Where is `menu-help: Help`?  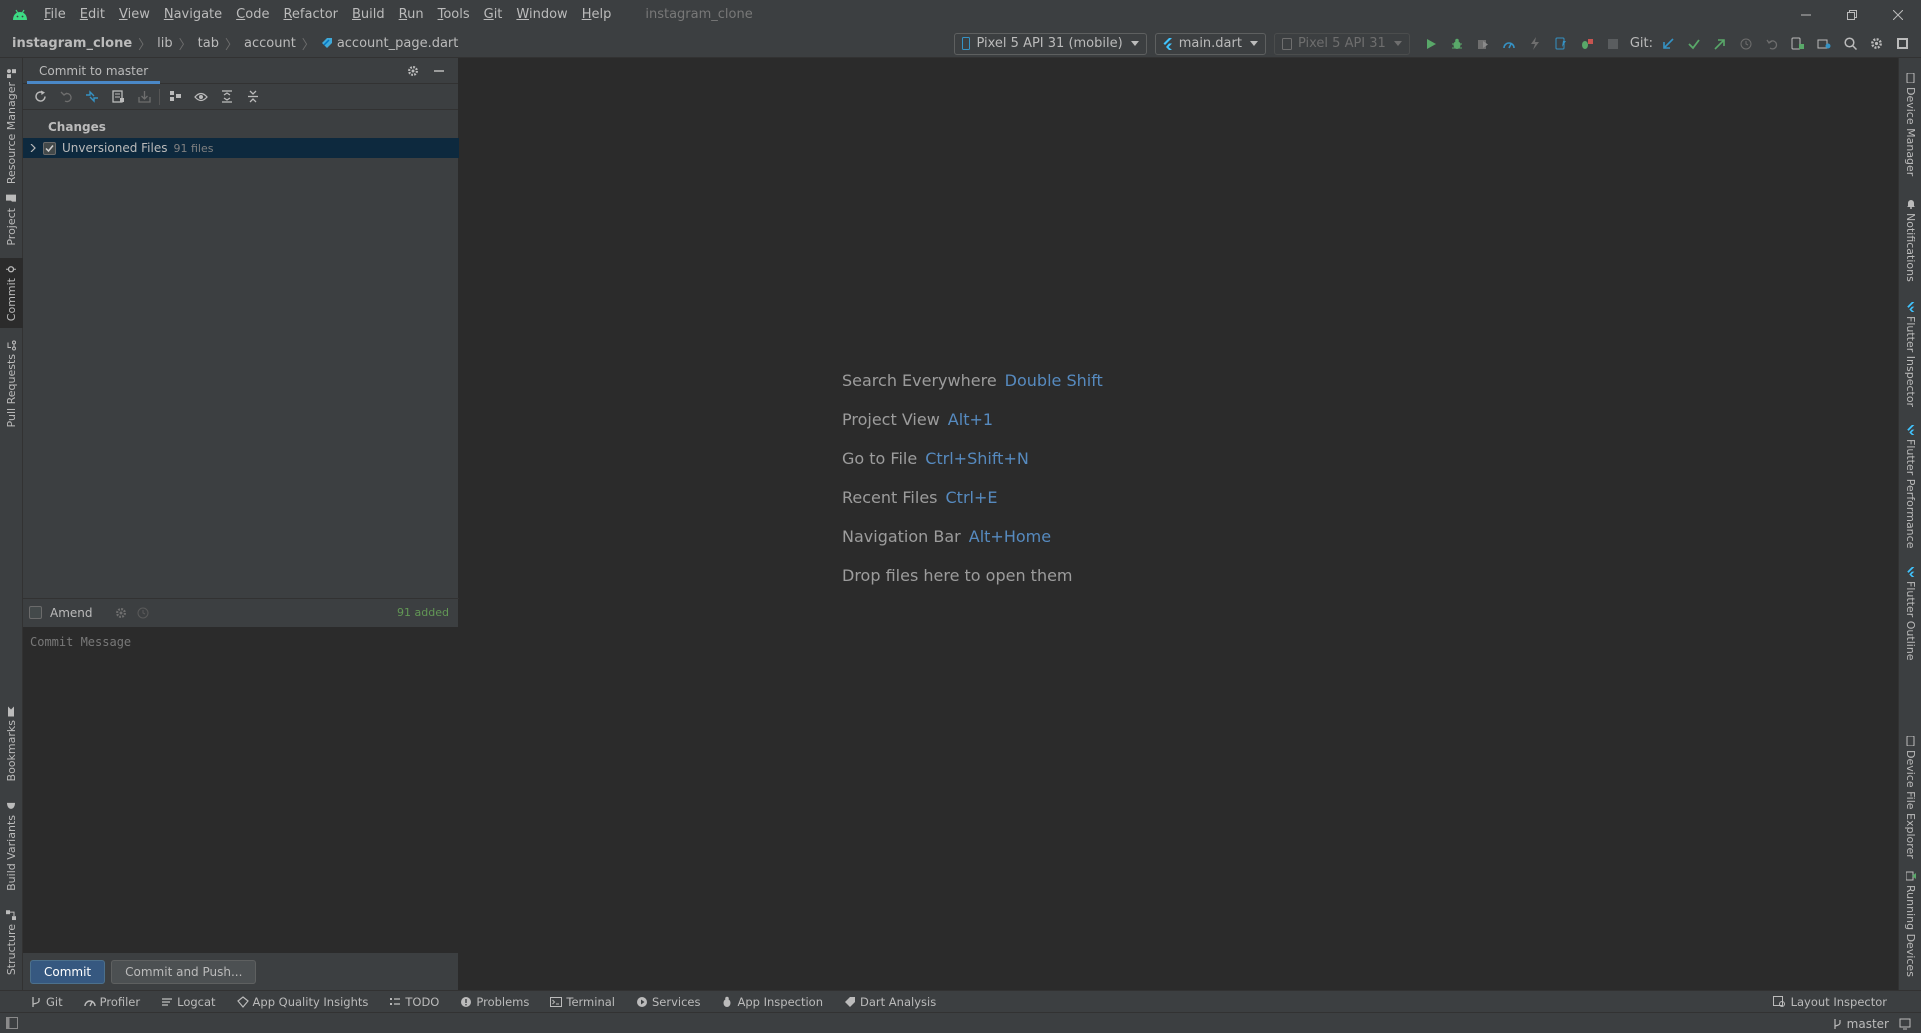 menu-help: Help is located at coordinates (597, 14).